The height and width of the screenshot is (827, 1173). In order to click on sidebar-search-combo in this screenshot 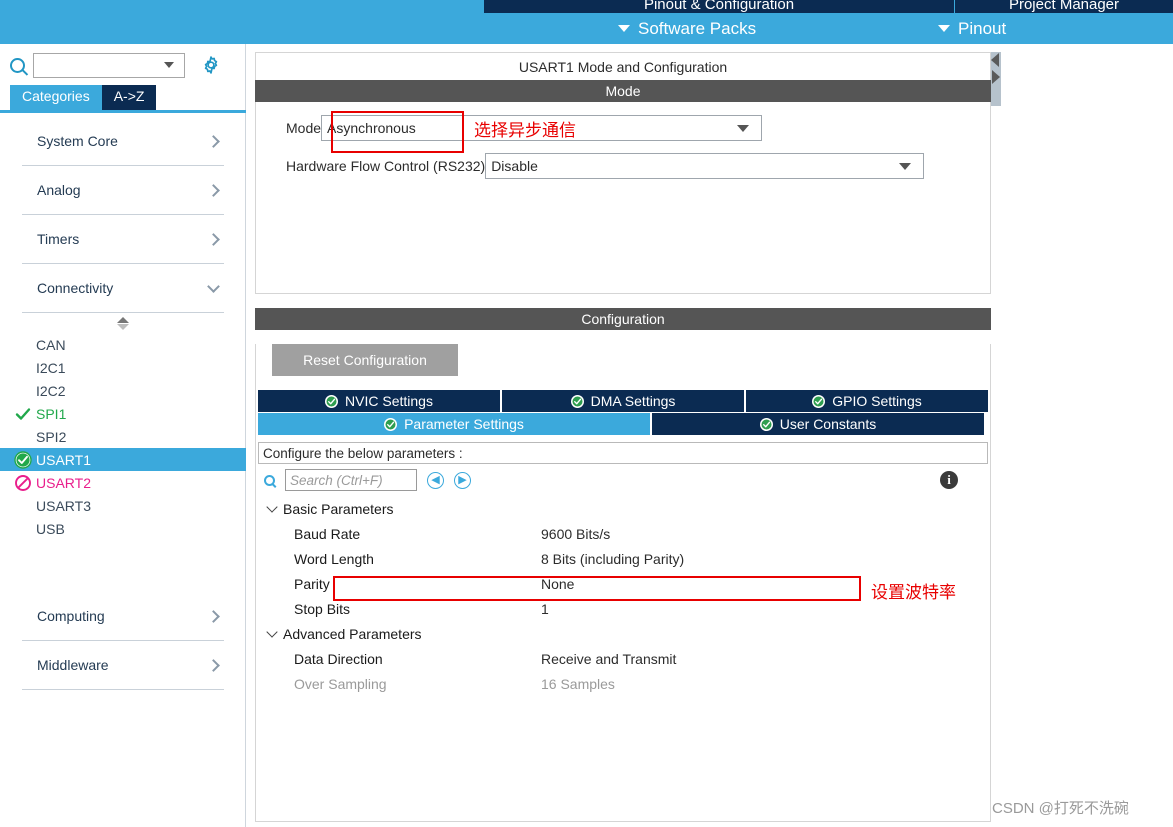, I will do `click(109, 65)`.